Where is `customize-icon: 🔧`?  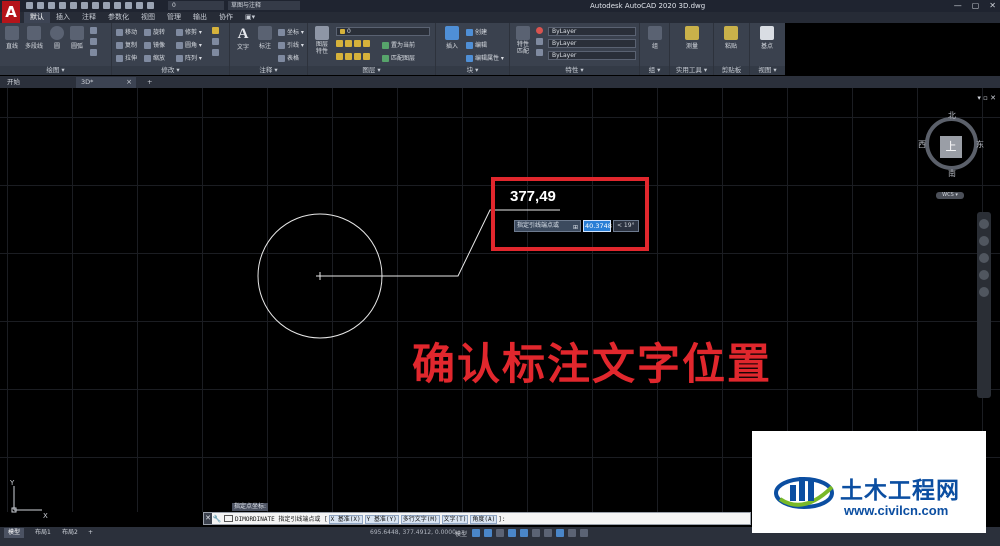 customize-icon: 🔧 is located at coordinates (217, 519).